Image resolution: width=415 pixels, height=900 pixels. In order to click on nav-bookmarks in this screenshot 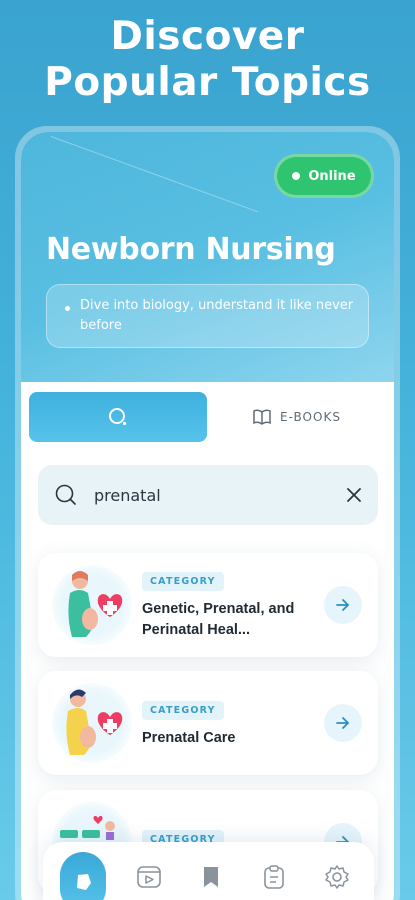, I will do `click(211, 877)`.